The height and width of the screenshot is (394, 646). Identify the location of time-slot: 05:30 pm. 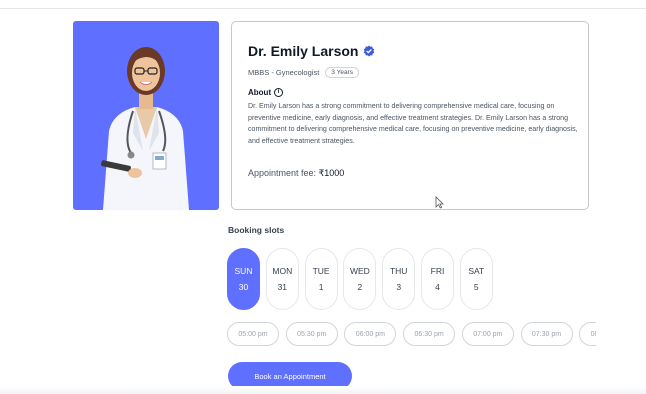
(311, 334).